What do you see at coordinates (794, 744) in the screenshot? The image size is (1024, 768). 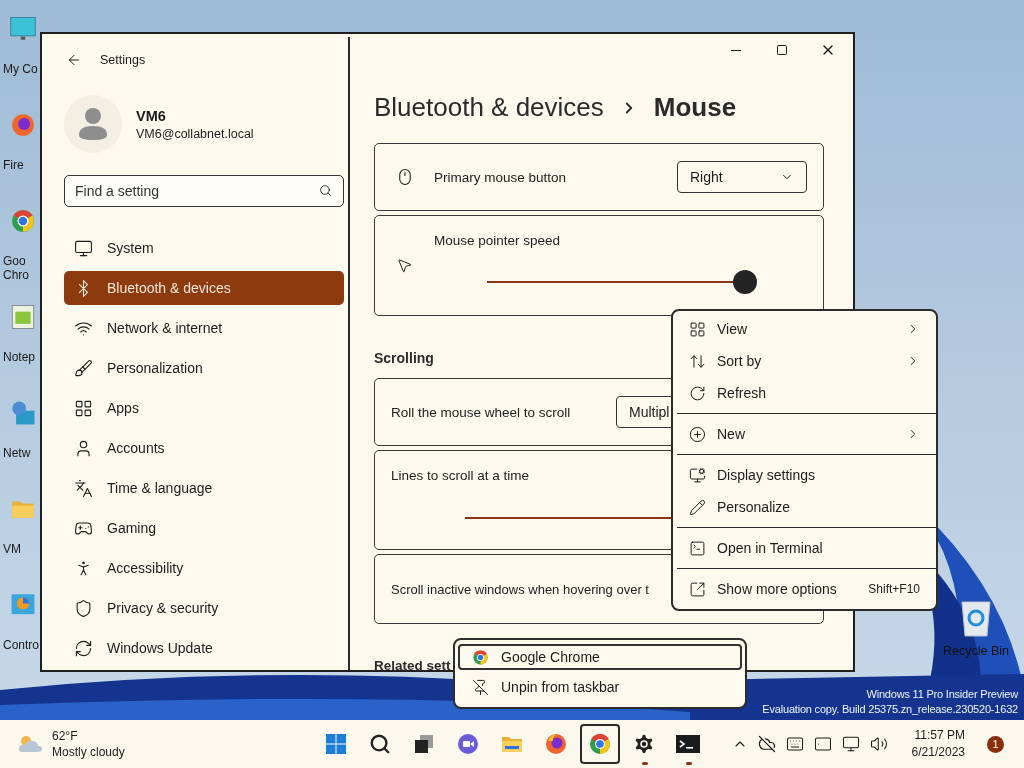 I see `keyboard-icon` at bounding box center [794, 744].